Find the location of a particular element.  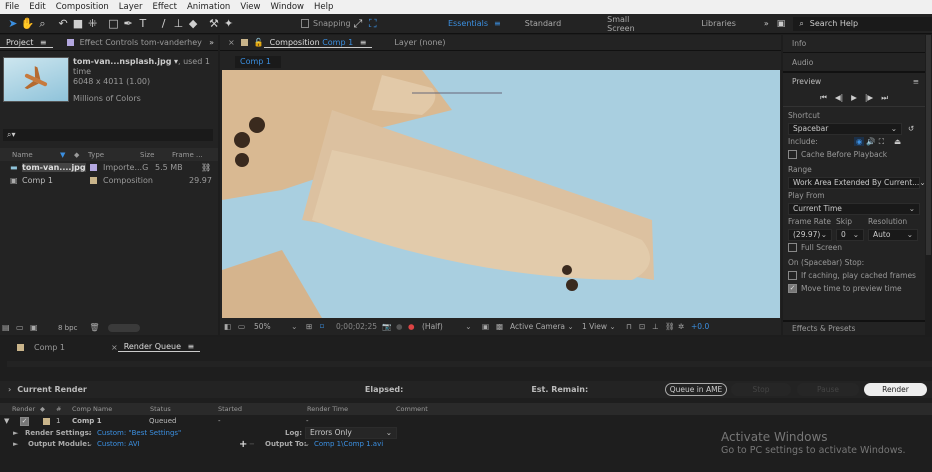

workspace-libraries: Libraries is located at coordinates (718, 23).